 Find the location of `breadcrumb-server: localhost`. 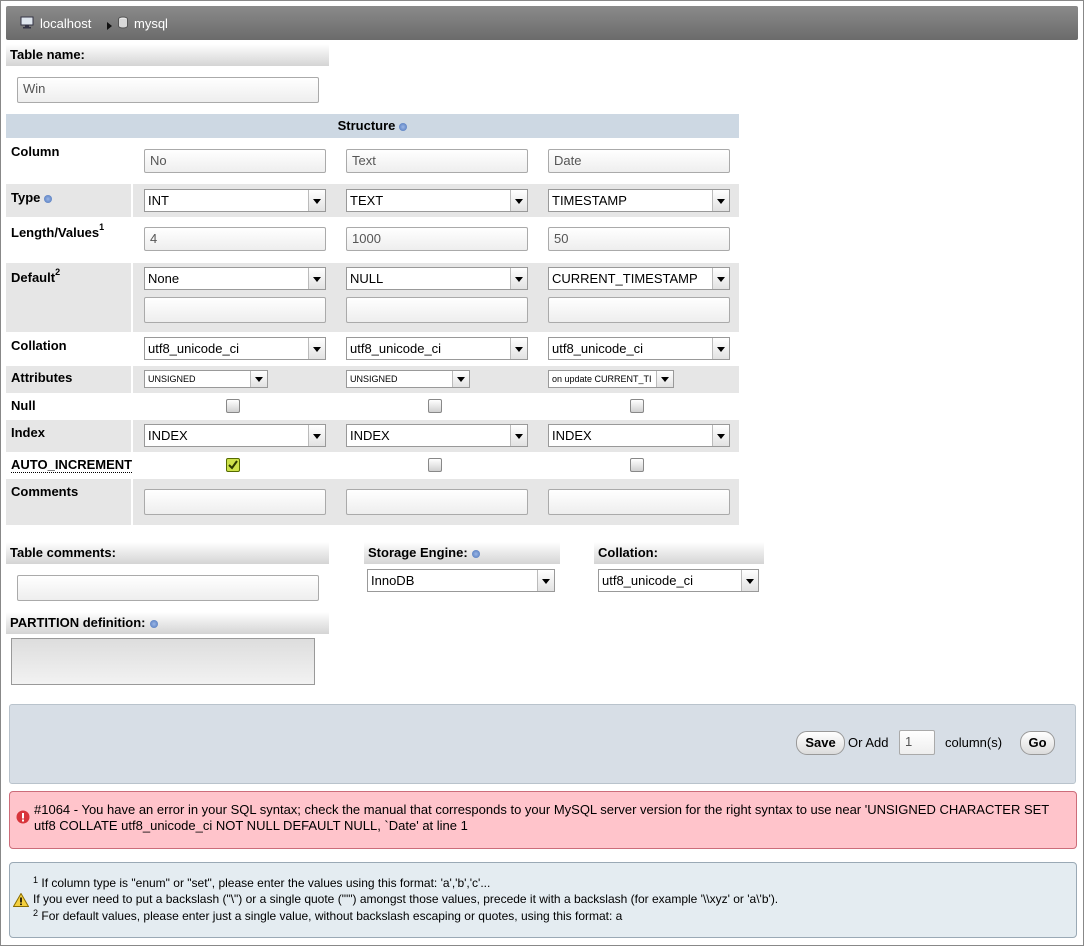

breadcrumb-server: localhost is located at coordinates (65, 23).